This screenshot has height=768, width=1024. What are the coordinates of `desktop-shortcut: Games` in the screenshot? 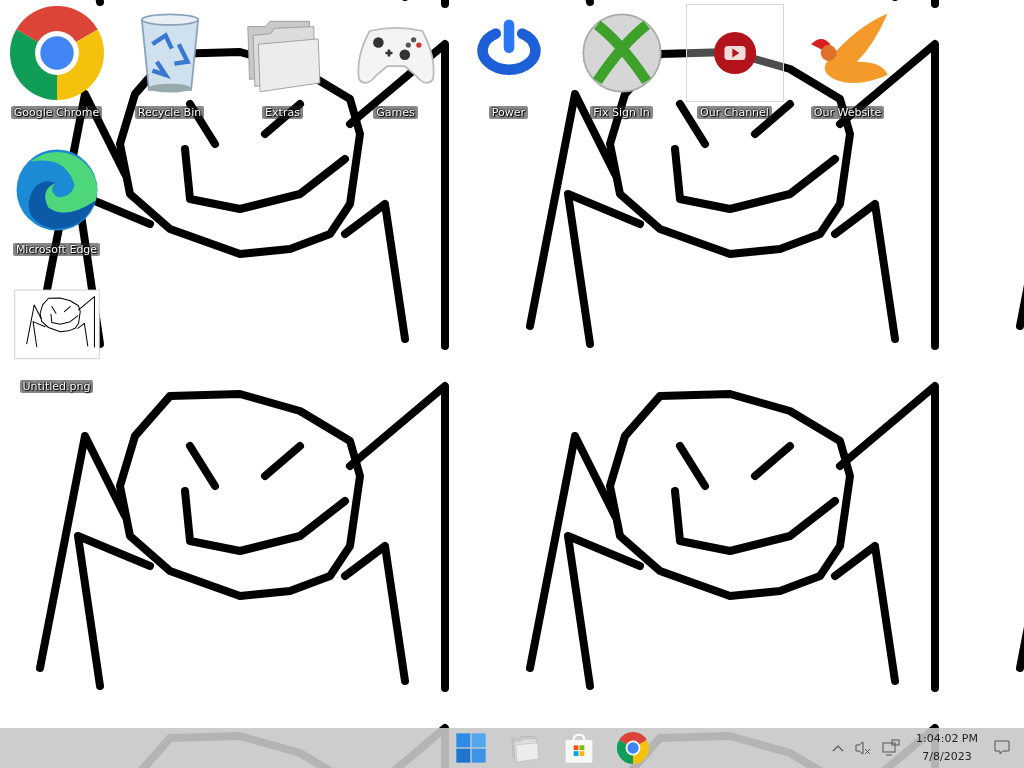 It's located at (395, 61).